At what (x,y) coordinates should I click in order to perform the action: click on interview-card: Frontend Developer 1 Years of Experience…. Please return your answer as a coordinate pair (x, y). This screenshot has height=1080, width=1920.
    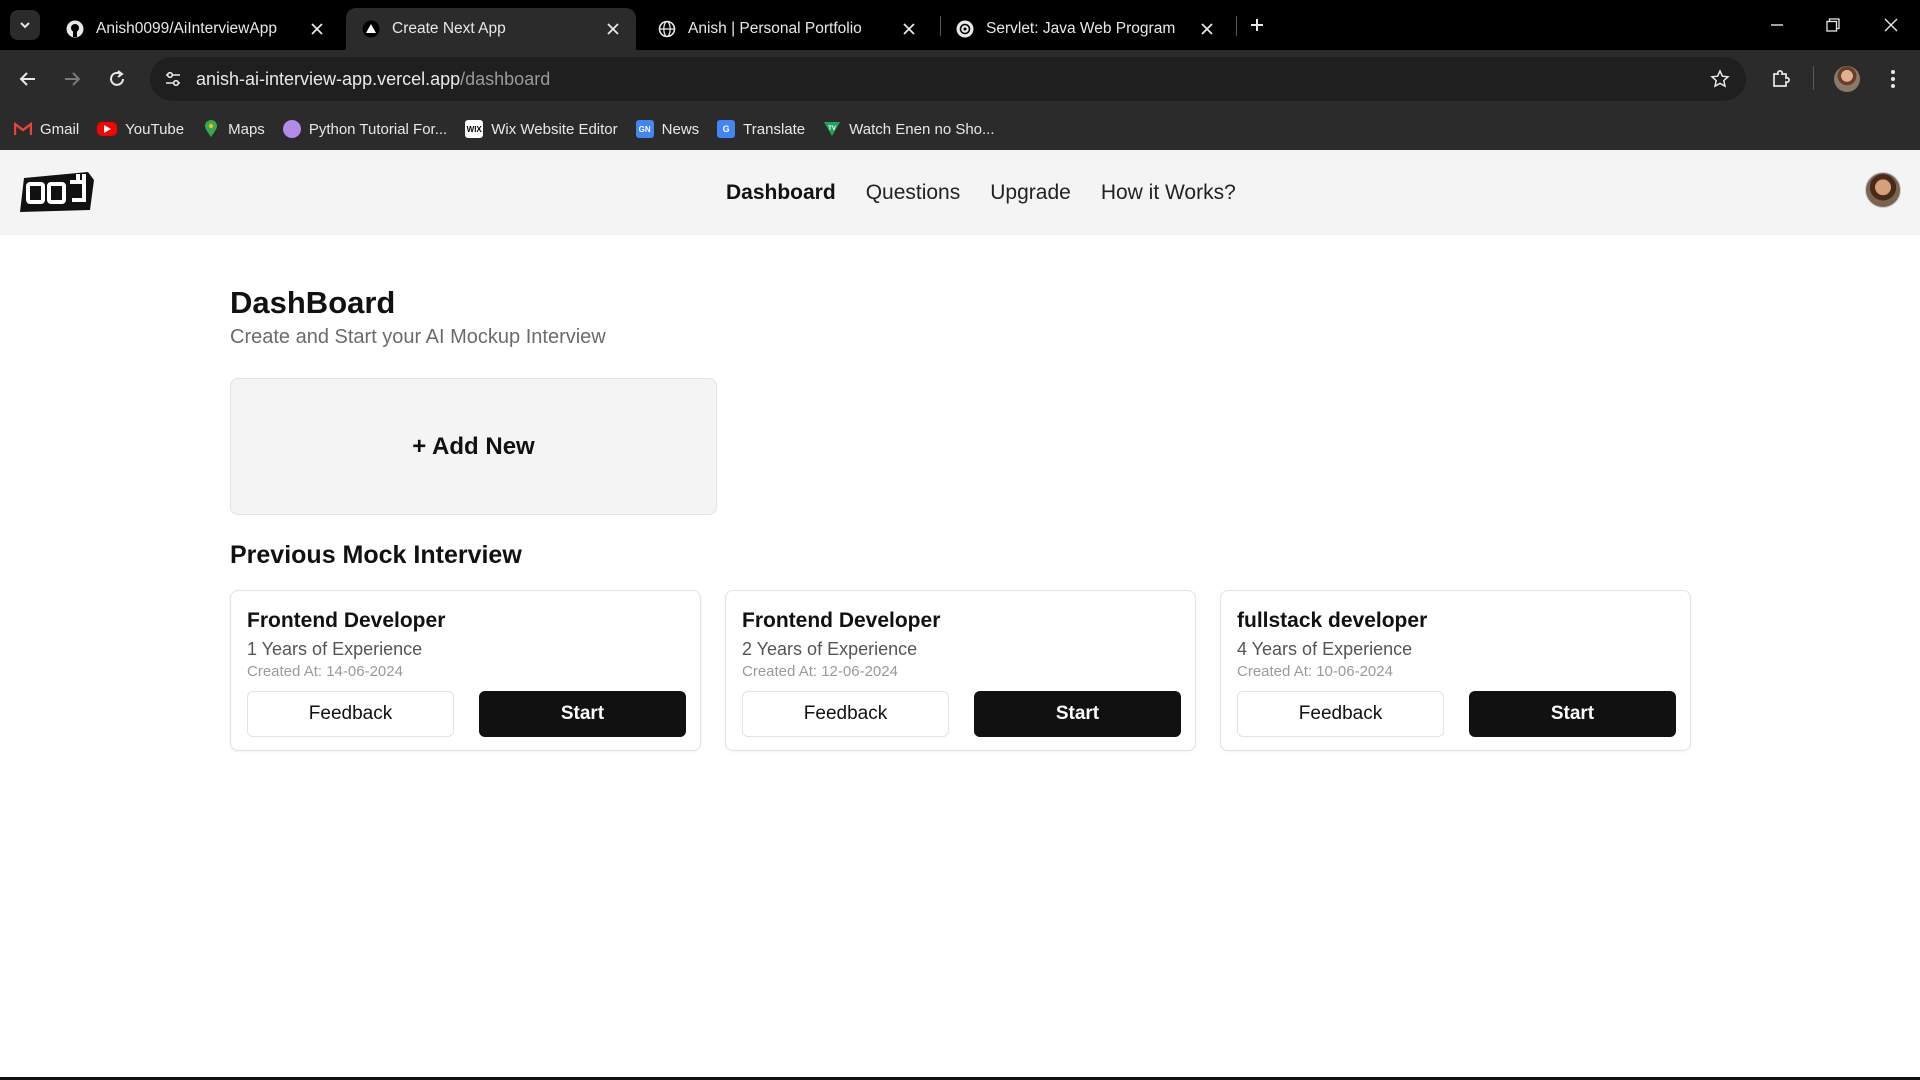
    Looking at the image, I should click on (465, 670).